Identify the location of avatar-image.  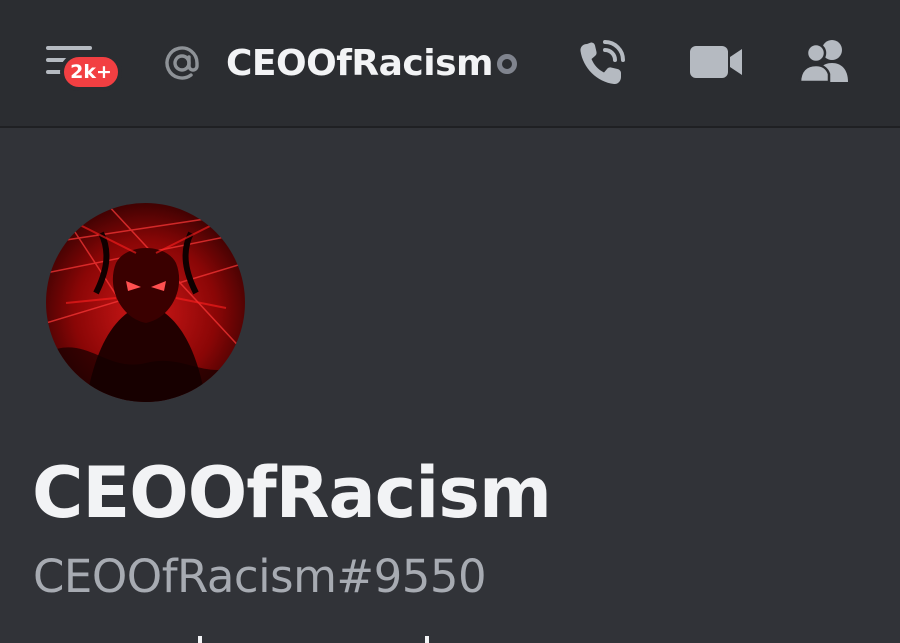
(145, 302).